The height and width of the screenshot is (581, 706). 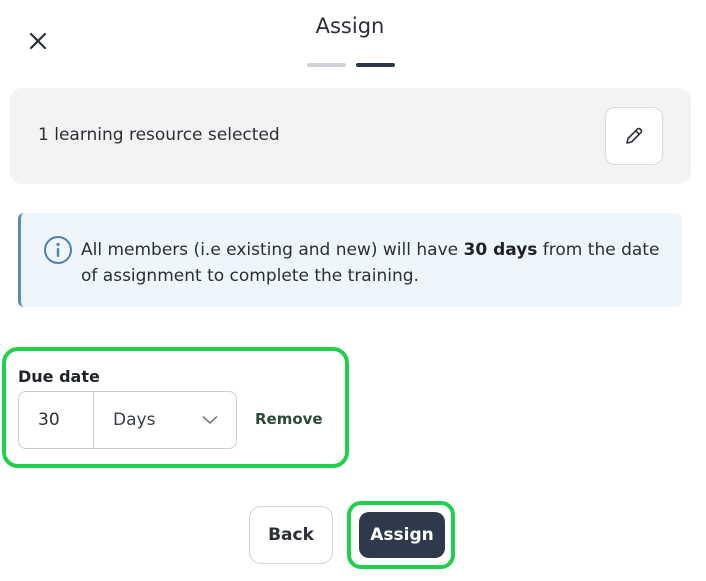 What do you see at coordinates (326, 65) in the screenshot?
I see `step-1-indicator` at bounding box center [326, 65].